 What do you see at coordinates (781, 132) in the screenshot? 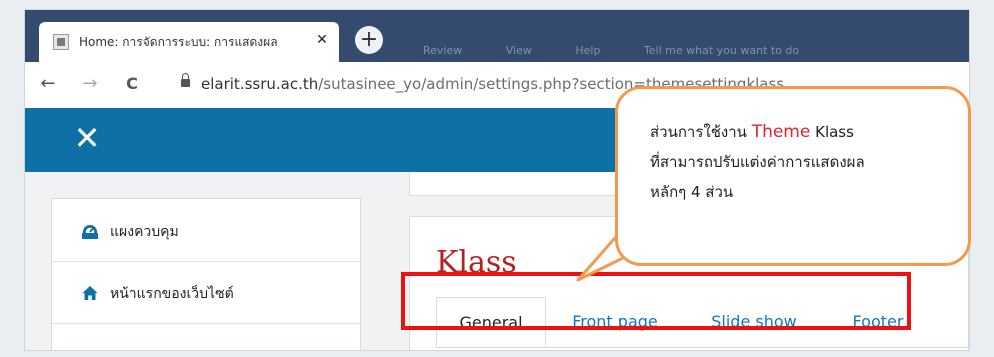
I see `callout-theme-word: Theme` at bounding box center [781, 132].